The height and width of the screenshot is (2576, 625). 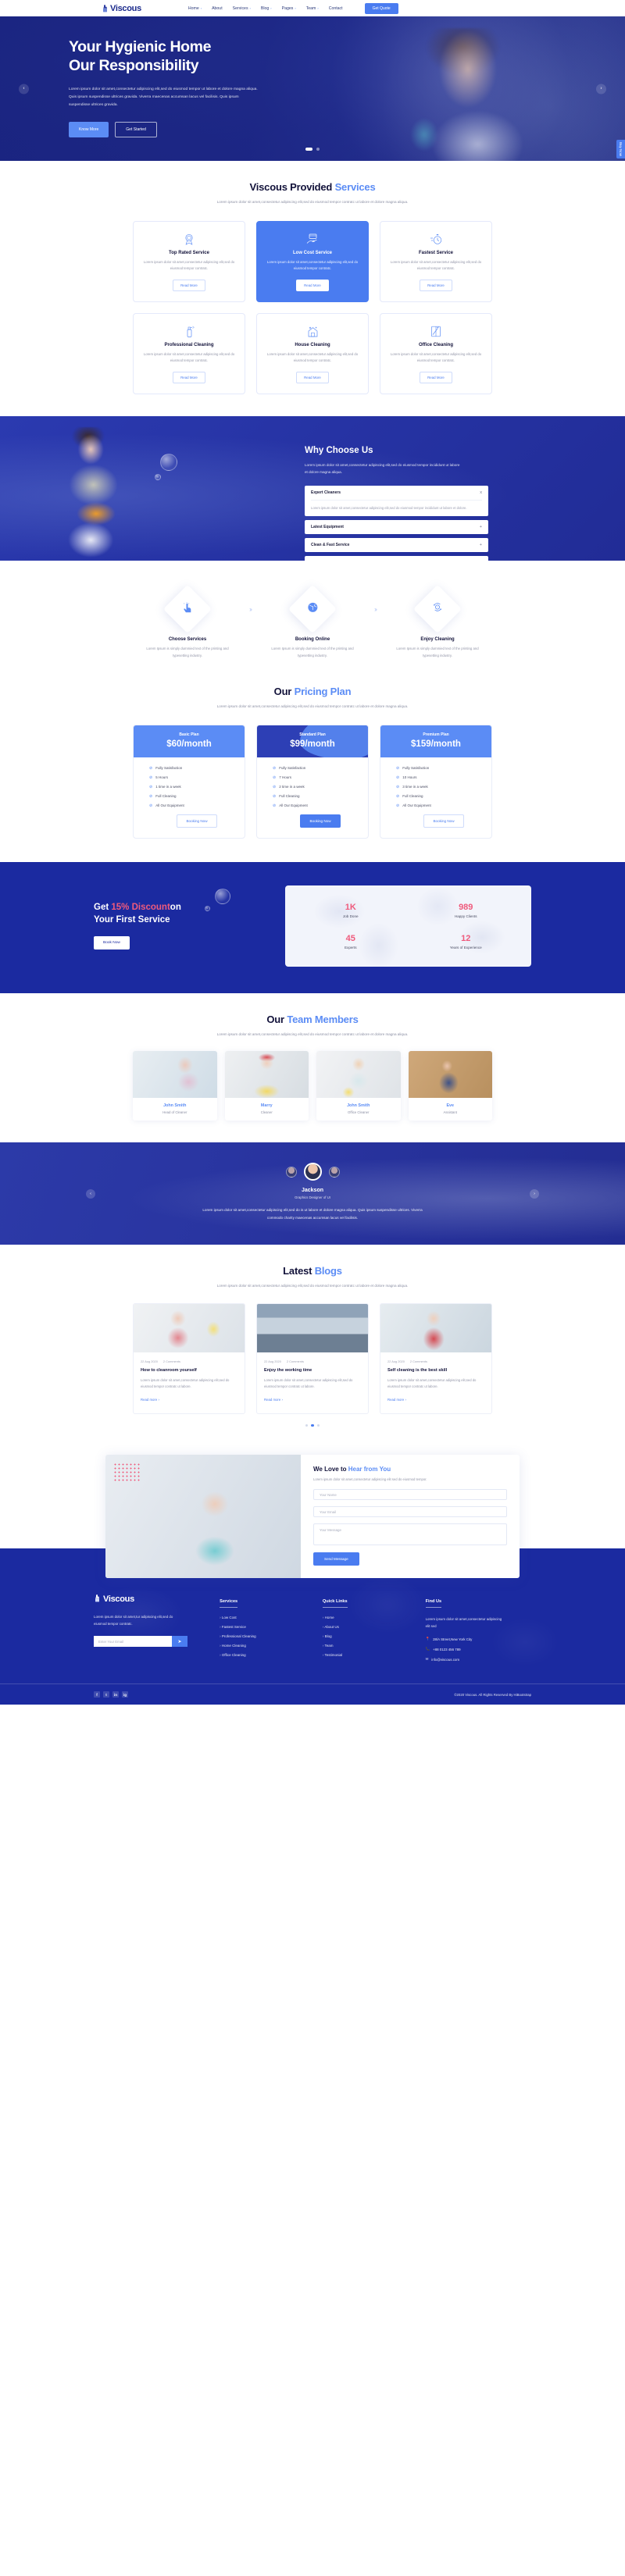 I want to click on plan-feature: ⊘ All Our Equipment, so click(x=444, y=805).